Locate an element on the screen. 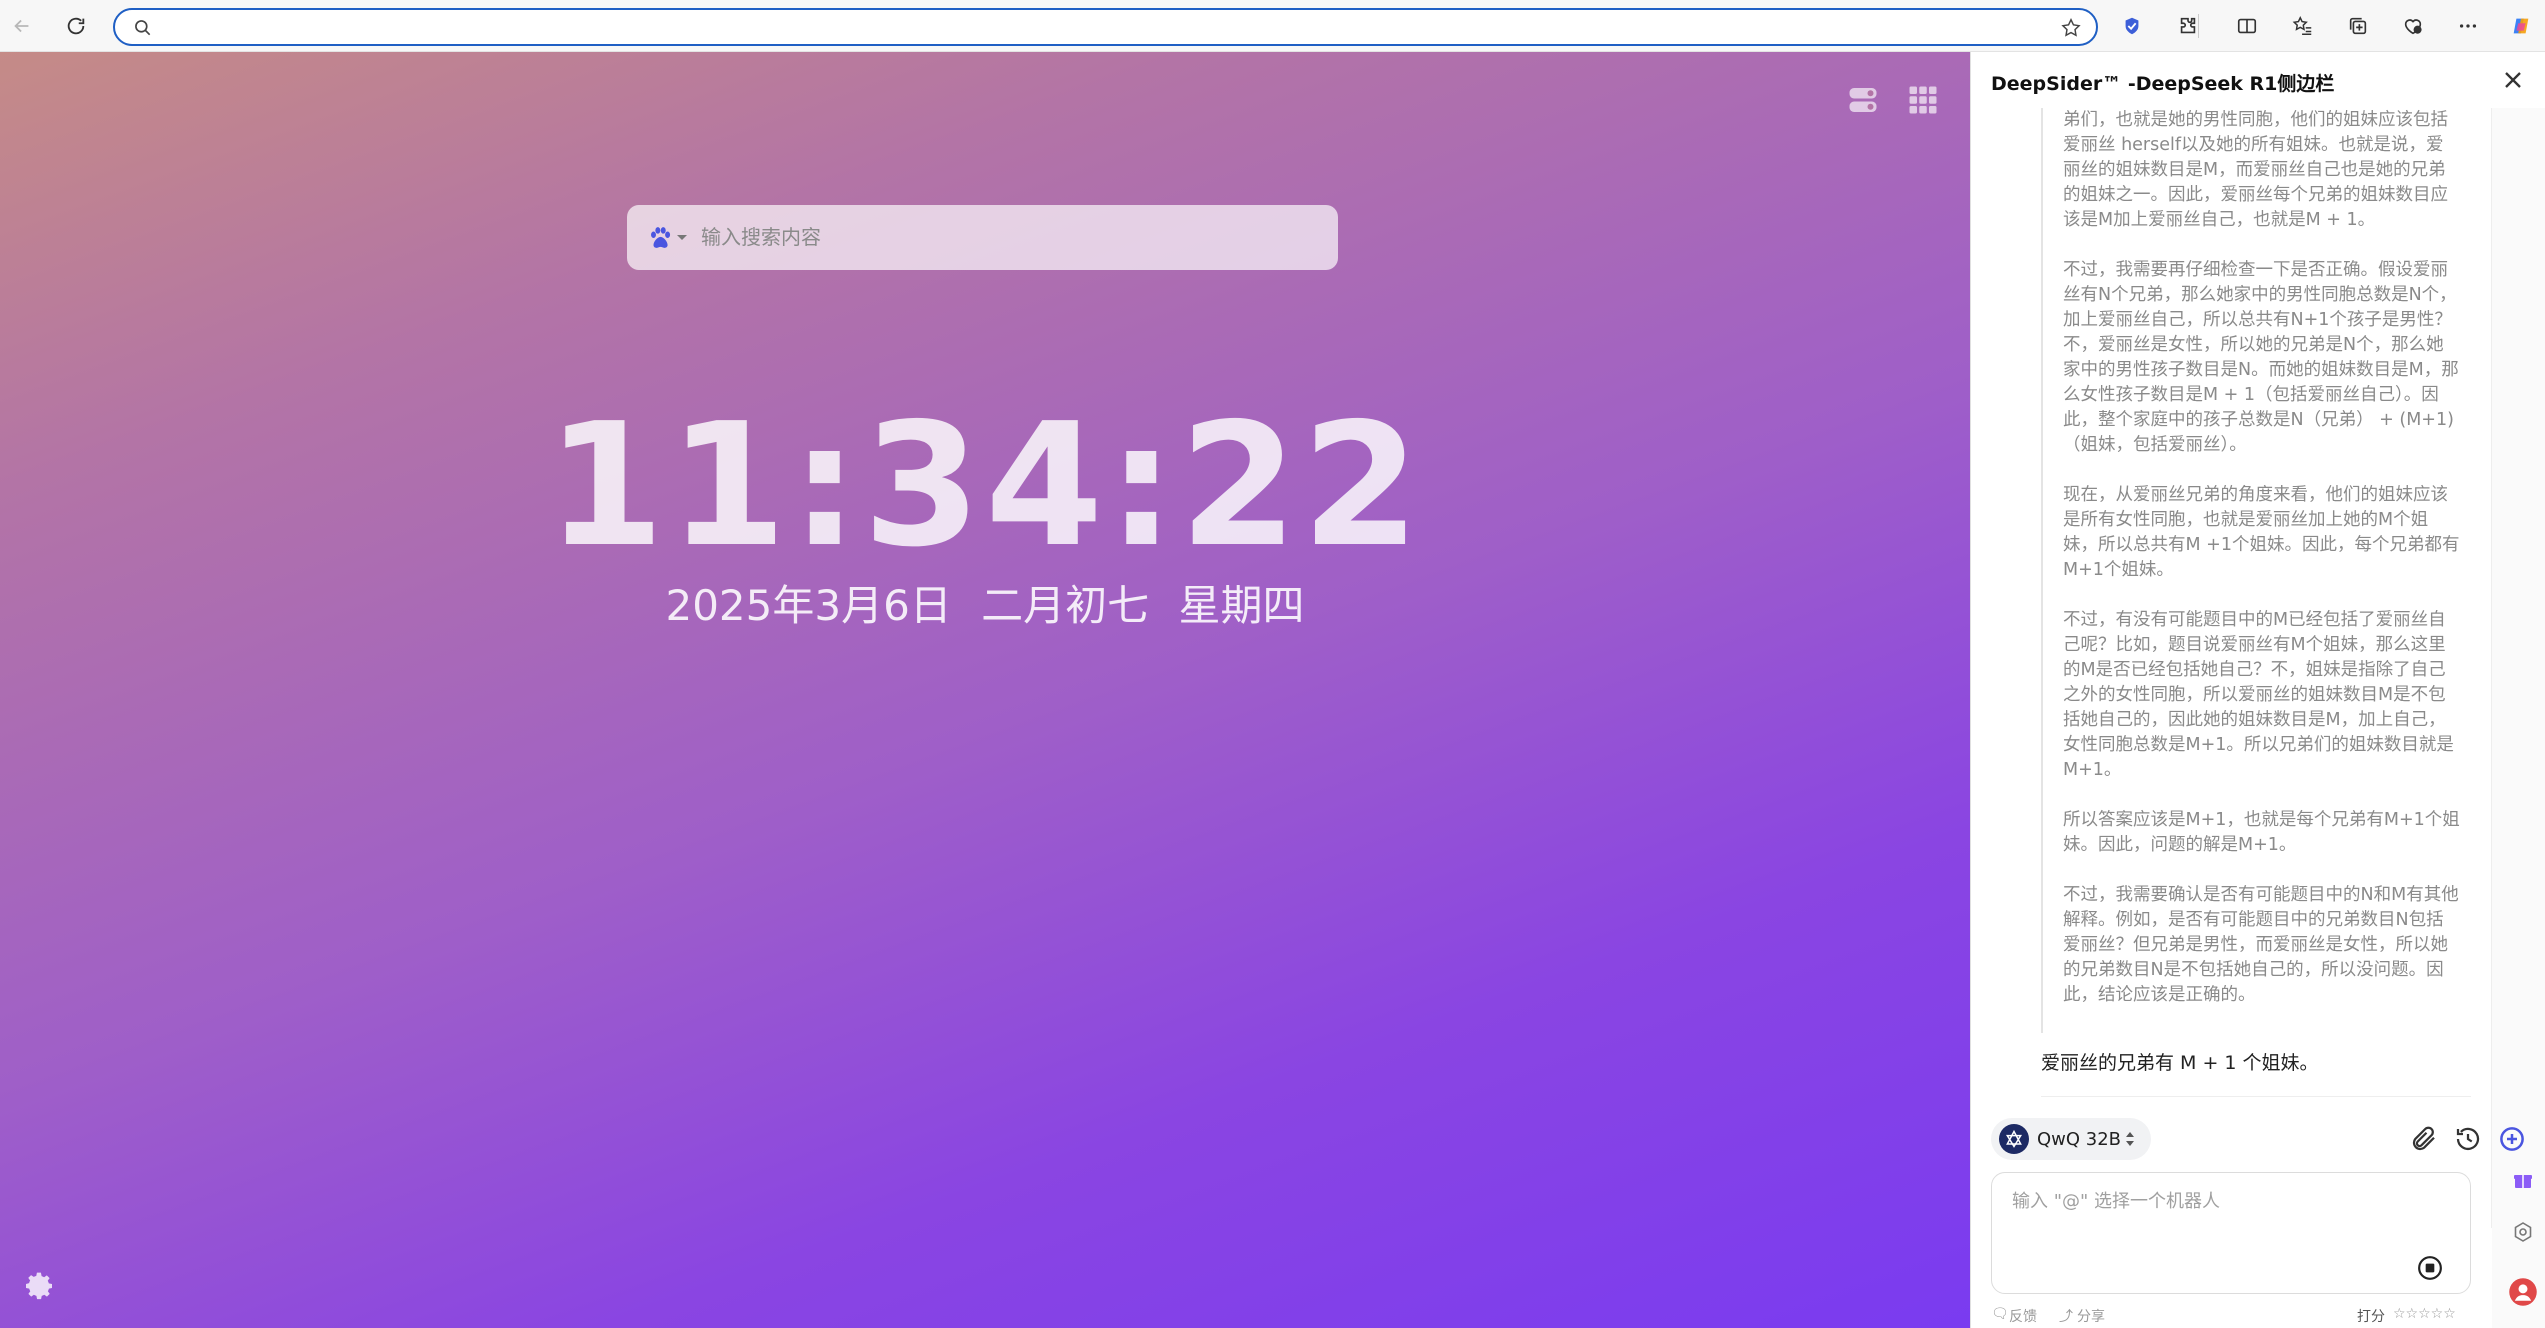  favorites-button is located at coordinates (2303, 26).